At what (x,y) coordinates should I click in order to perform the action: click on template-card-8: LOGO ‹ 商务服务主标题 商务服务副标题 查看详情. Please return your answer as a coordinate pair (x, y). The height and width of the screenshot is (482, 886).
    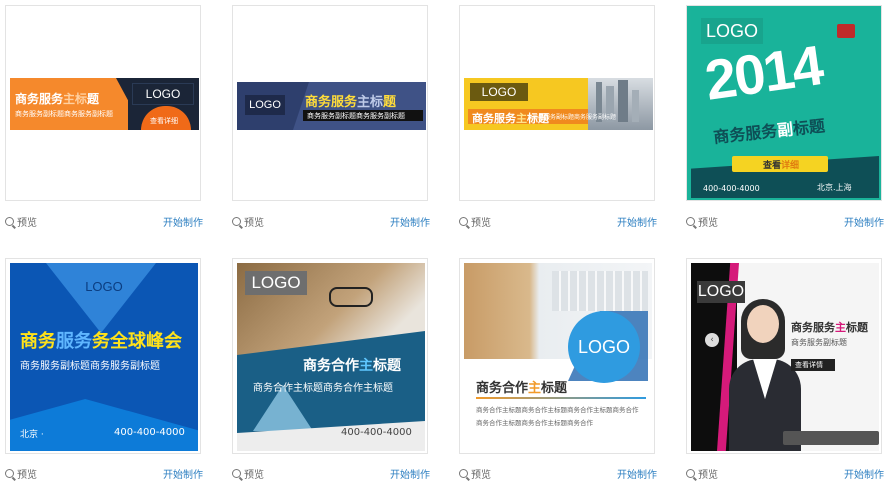
    Looking at the image, I should click on (784, 356).